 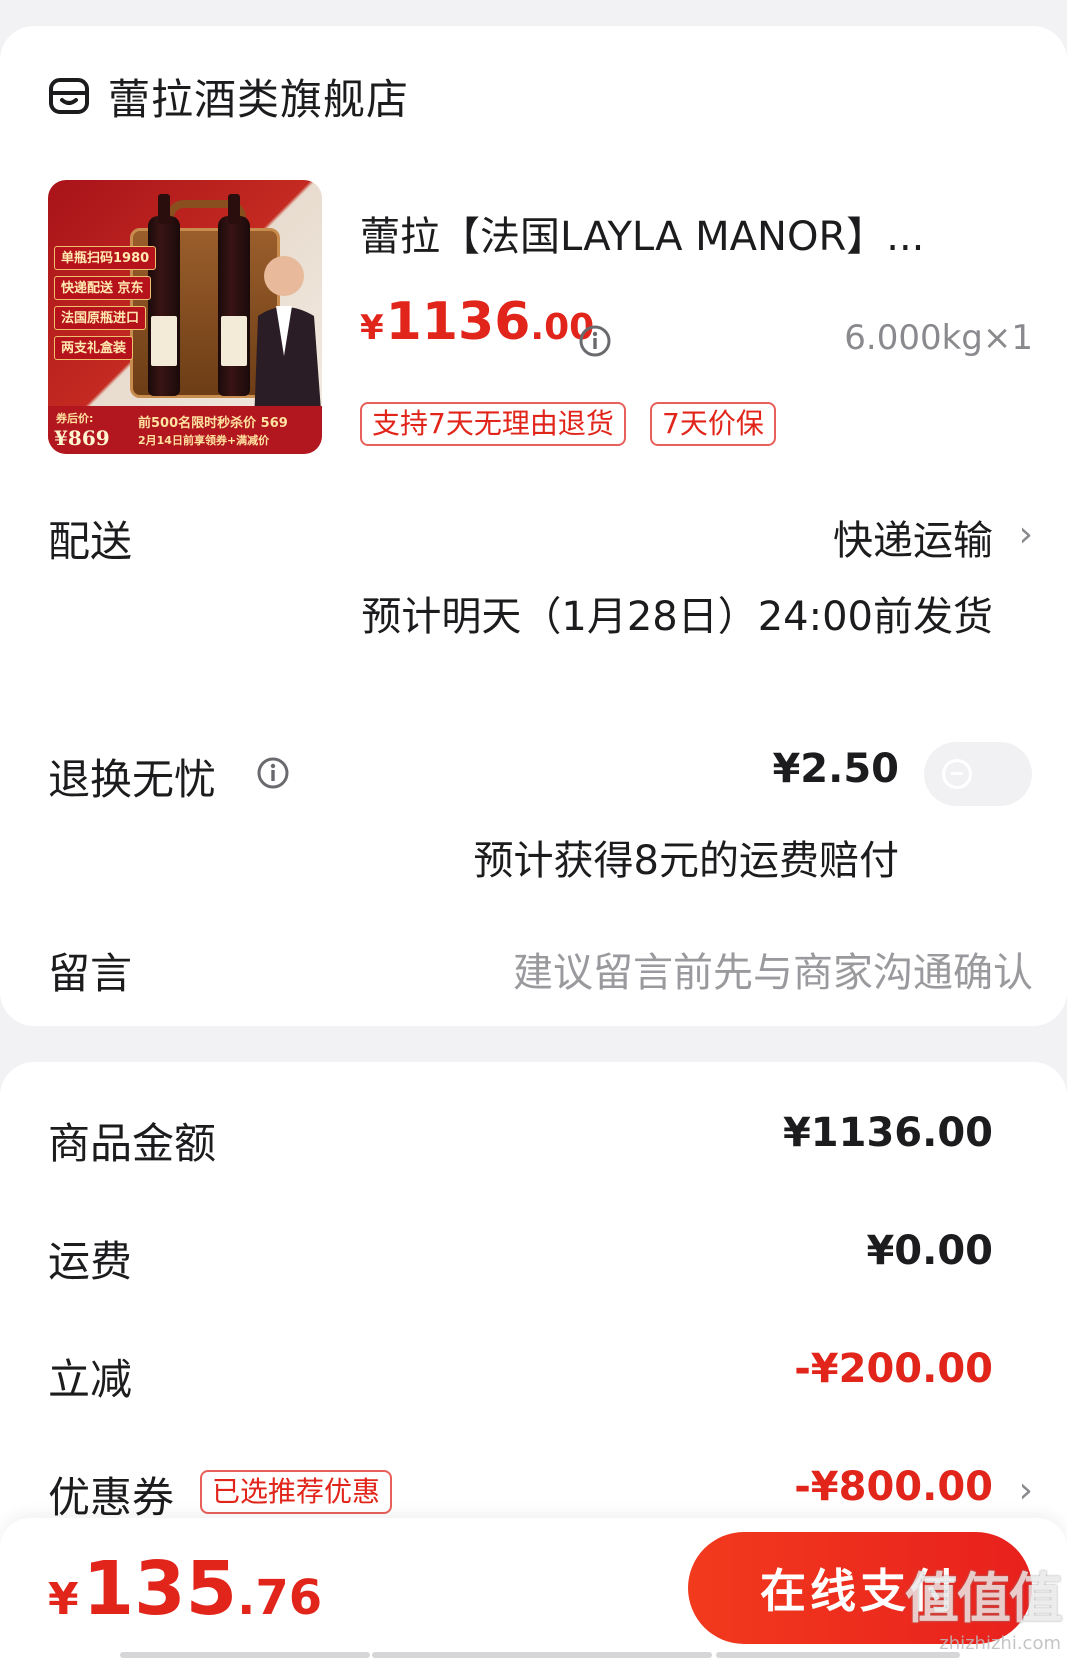 What do you see at coordinates (978, 774) in the screenshot?
I see `return-insurance-toggle` at bounding box center [978, 774].